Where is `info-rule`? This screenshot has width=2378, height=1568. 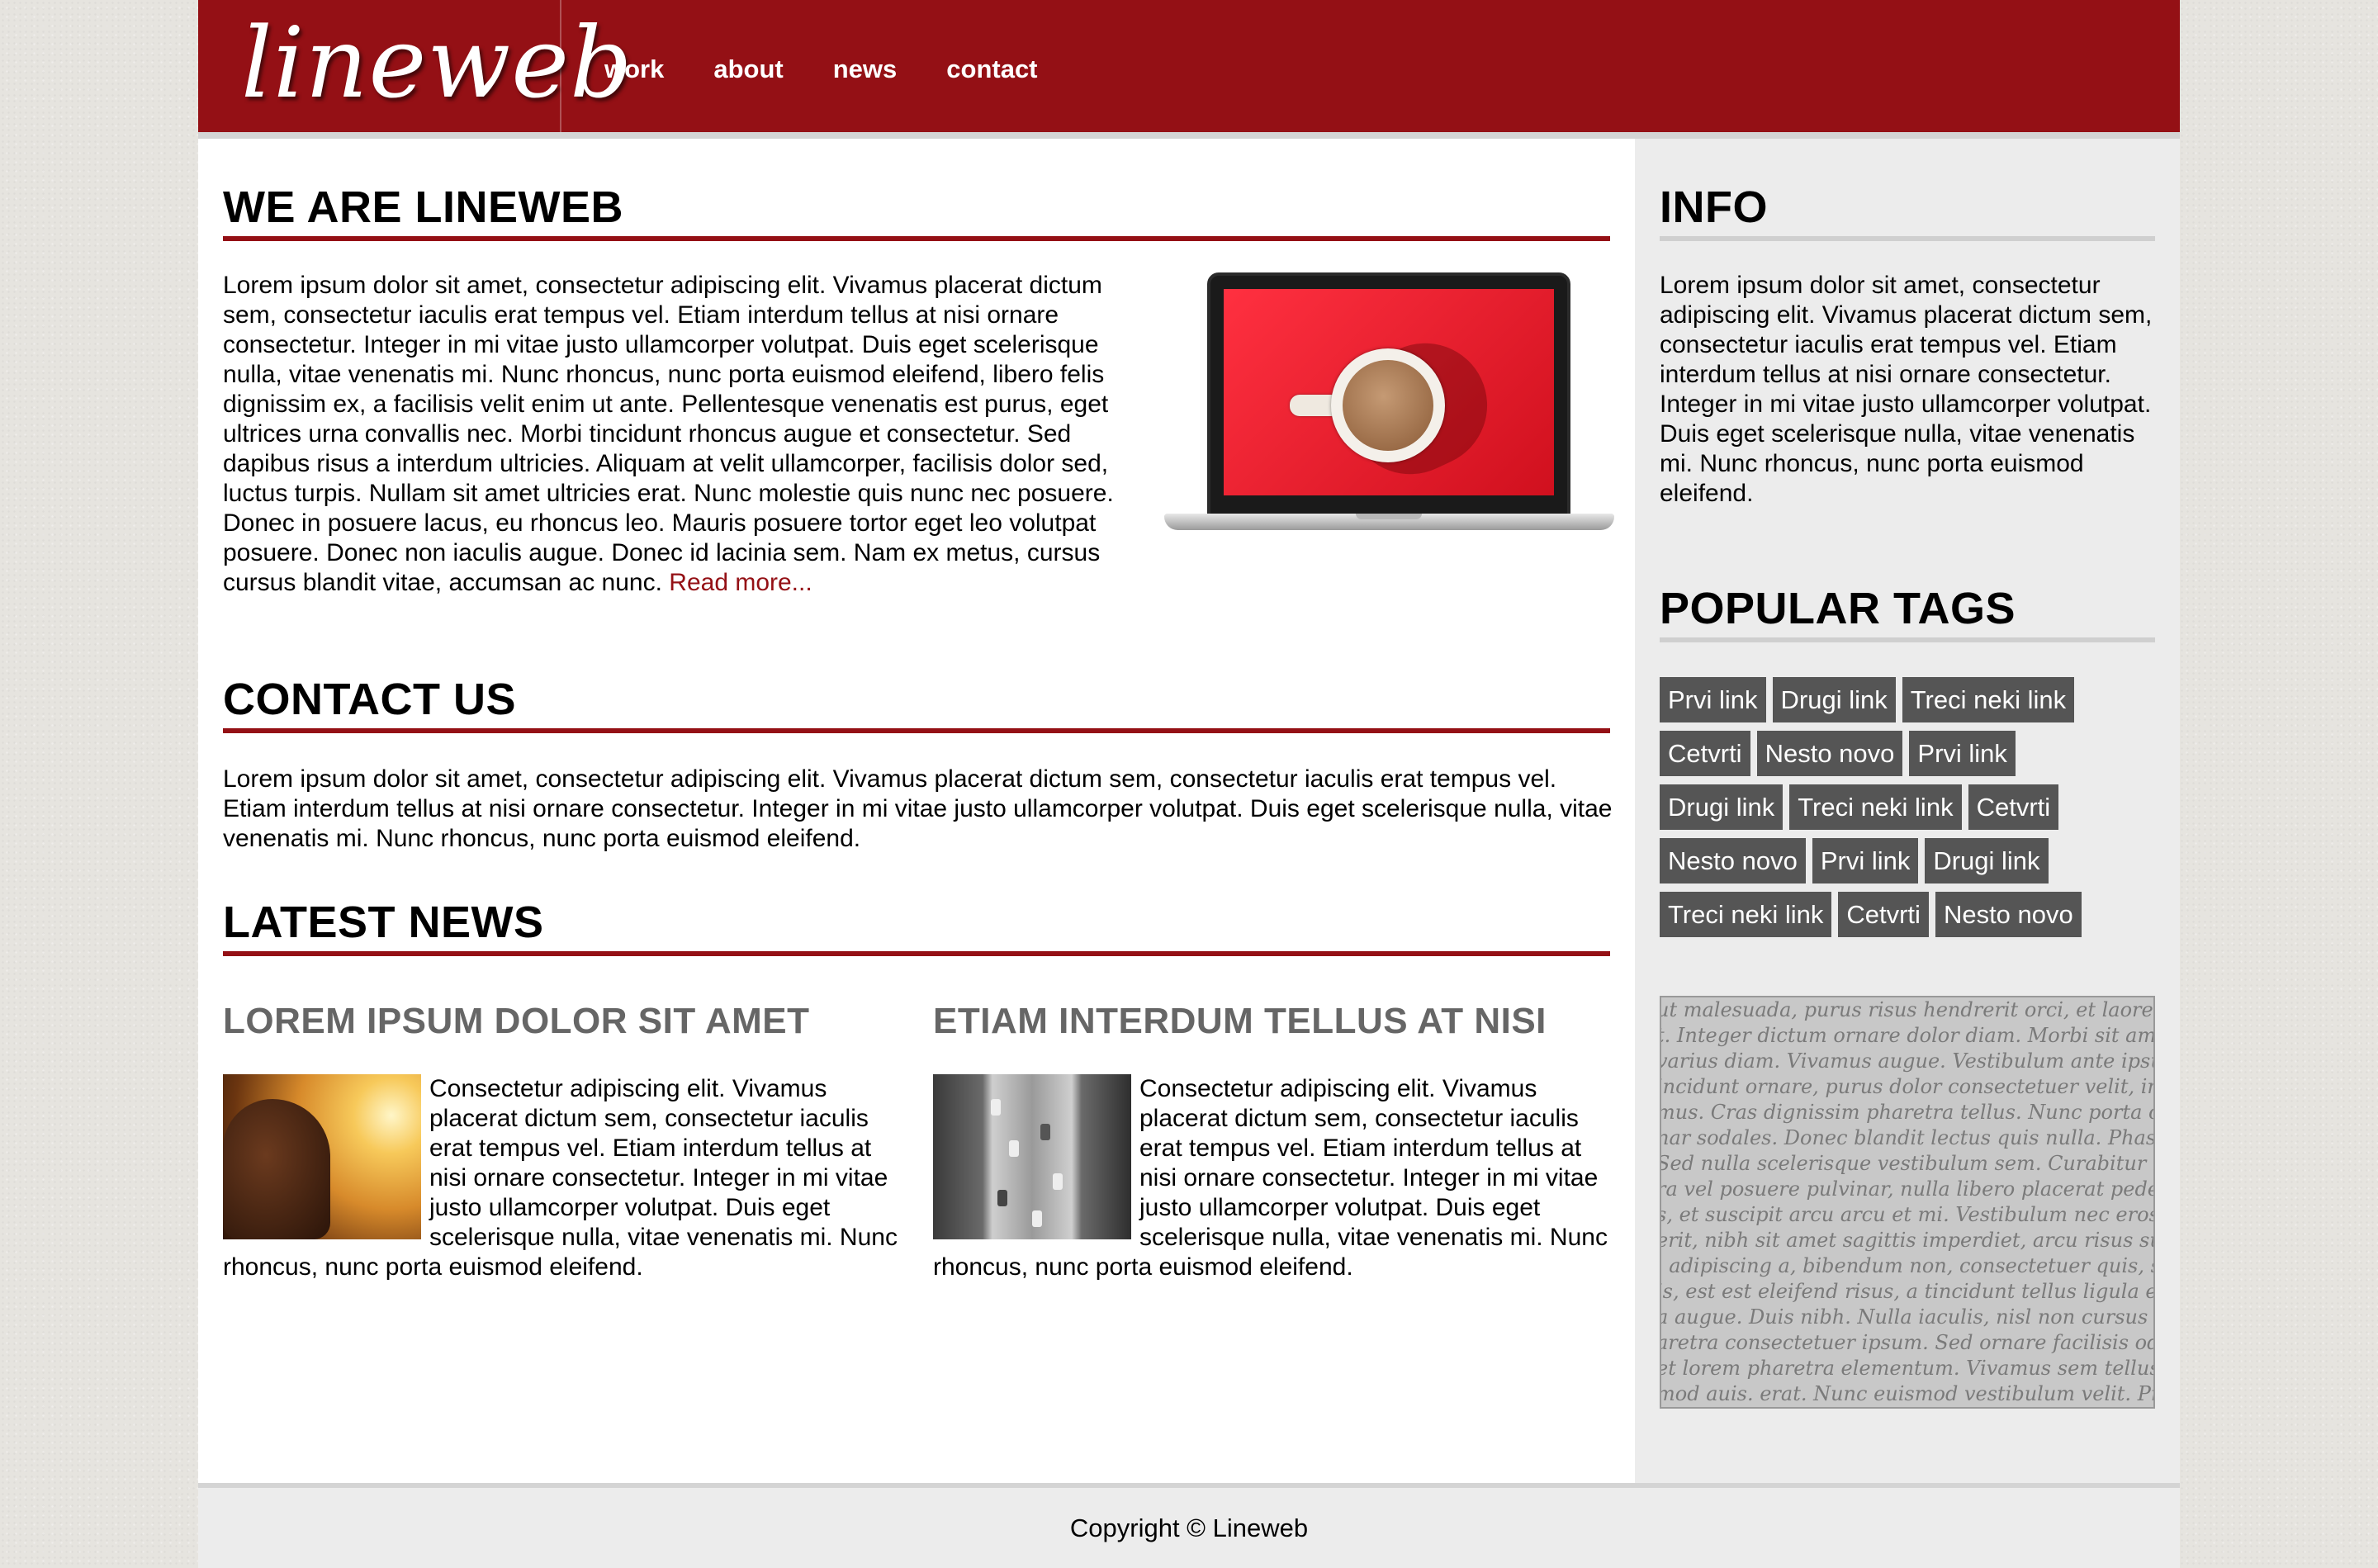 info-rule is located at coordinates (1907, 238).